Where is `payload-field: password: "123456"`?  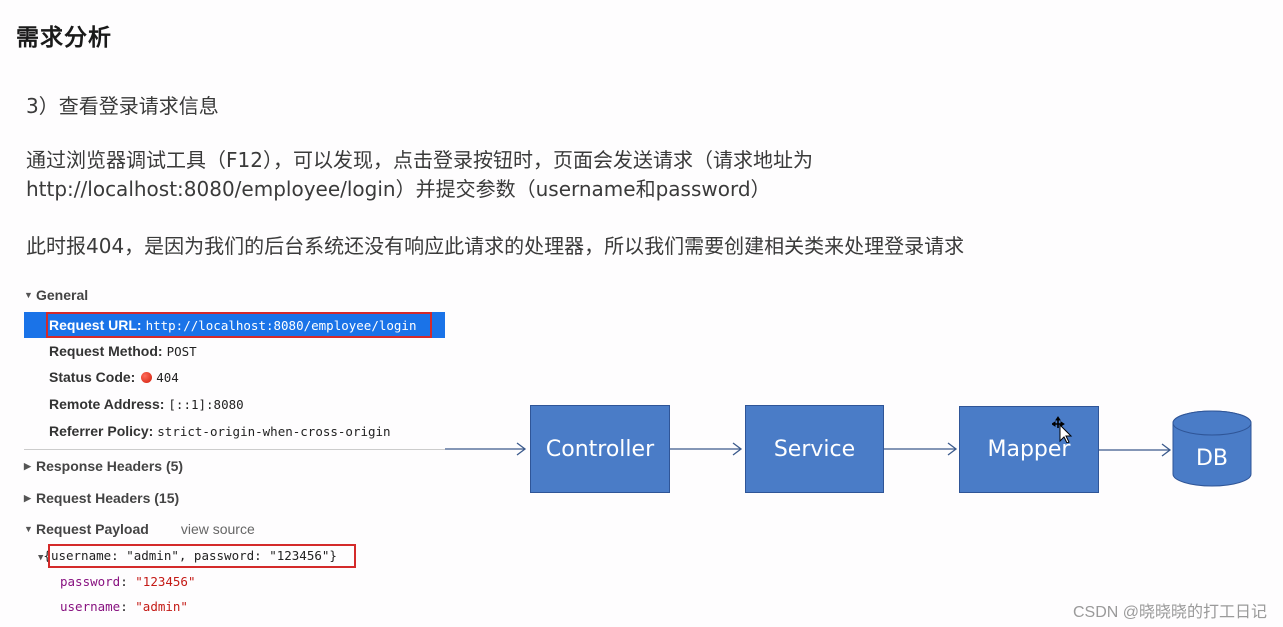 payload-field: password: "123456" is located at coordinates (128, 581).